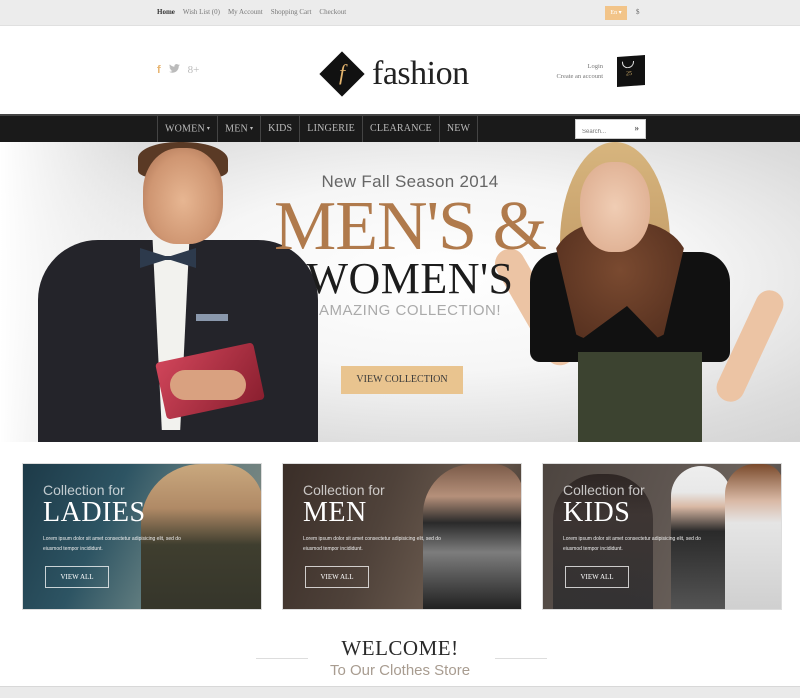 This screenshot has height=698, width=800. Describe the element at coordinates (410, 226) in the screenshot. I see `hero-headline-1: MEN'S &` at that location.